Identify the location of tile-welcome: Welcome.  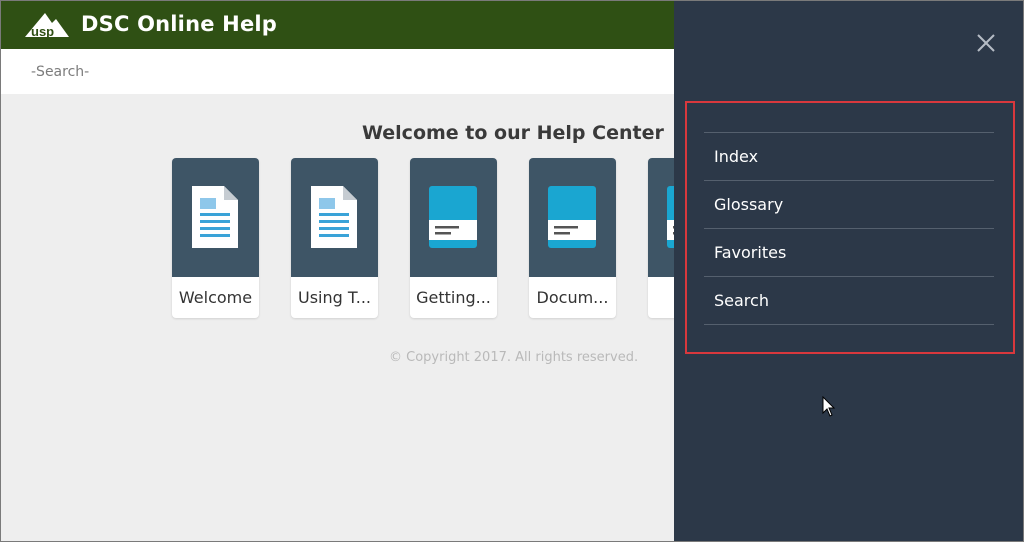
(215, 238).